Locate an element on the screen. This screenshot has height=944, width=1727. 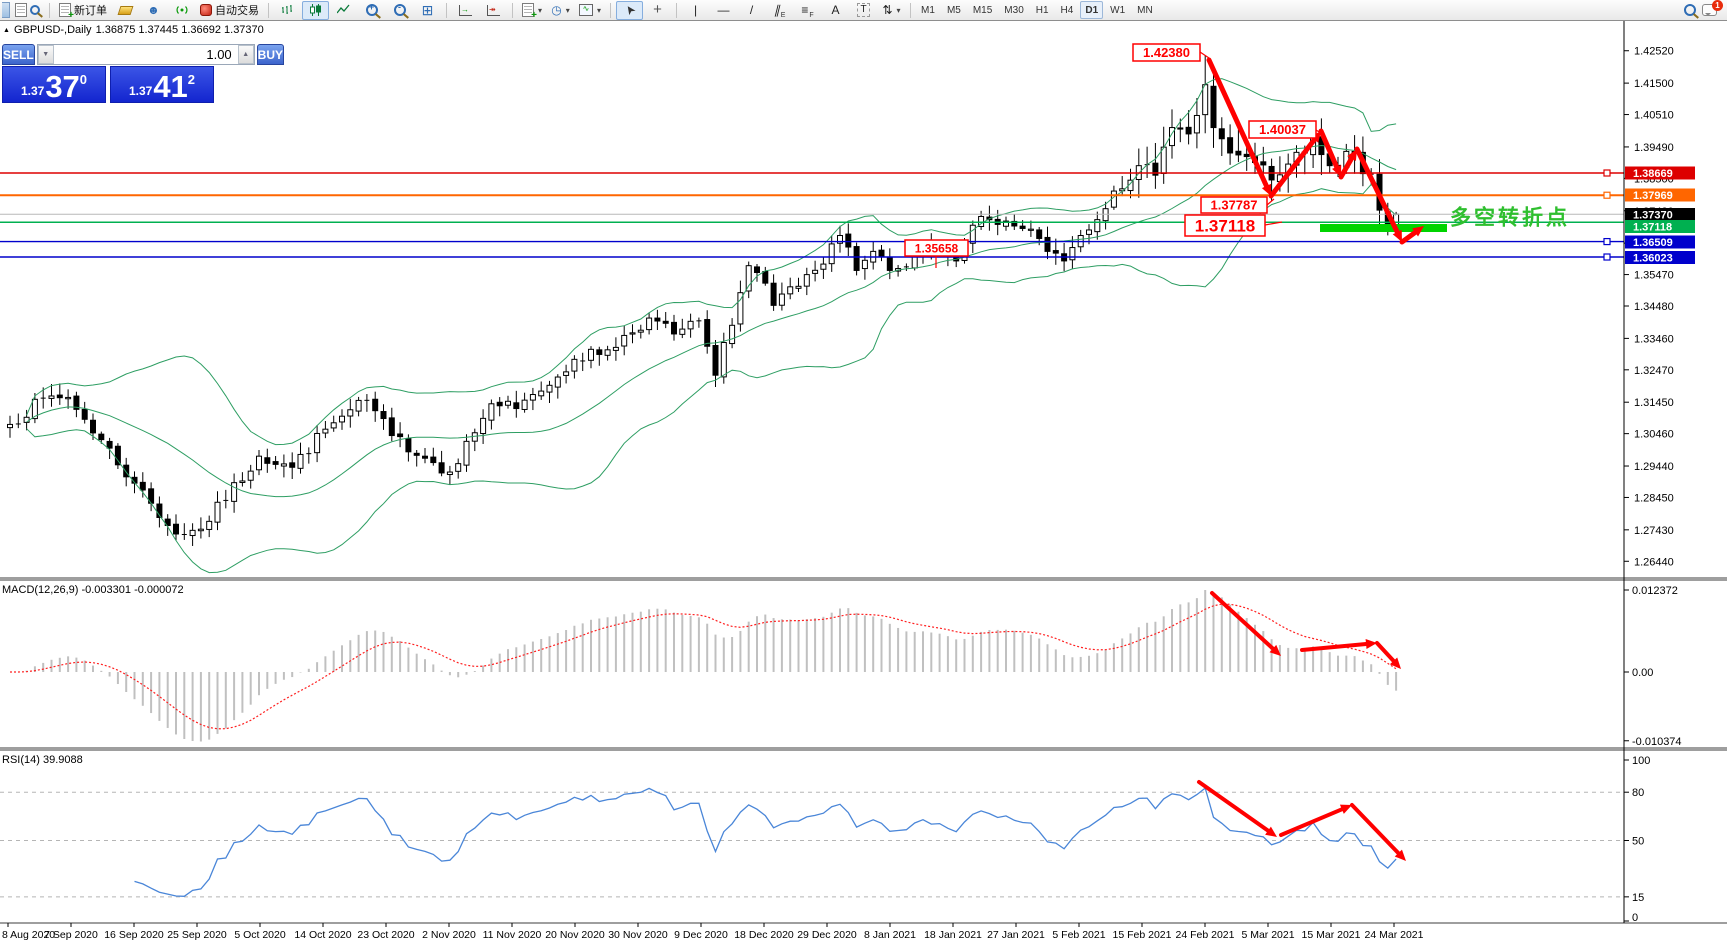
date-tick-label: 14 Oct 2020 is located at coordinates (322, 935).